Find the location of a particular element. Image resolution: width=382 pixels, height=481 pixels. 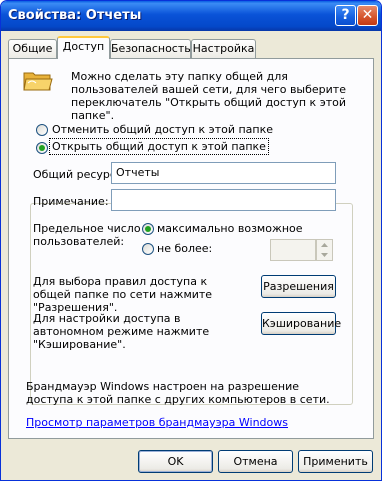

spinner-arrows-icon is located at coordinates (324, 250).